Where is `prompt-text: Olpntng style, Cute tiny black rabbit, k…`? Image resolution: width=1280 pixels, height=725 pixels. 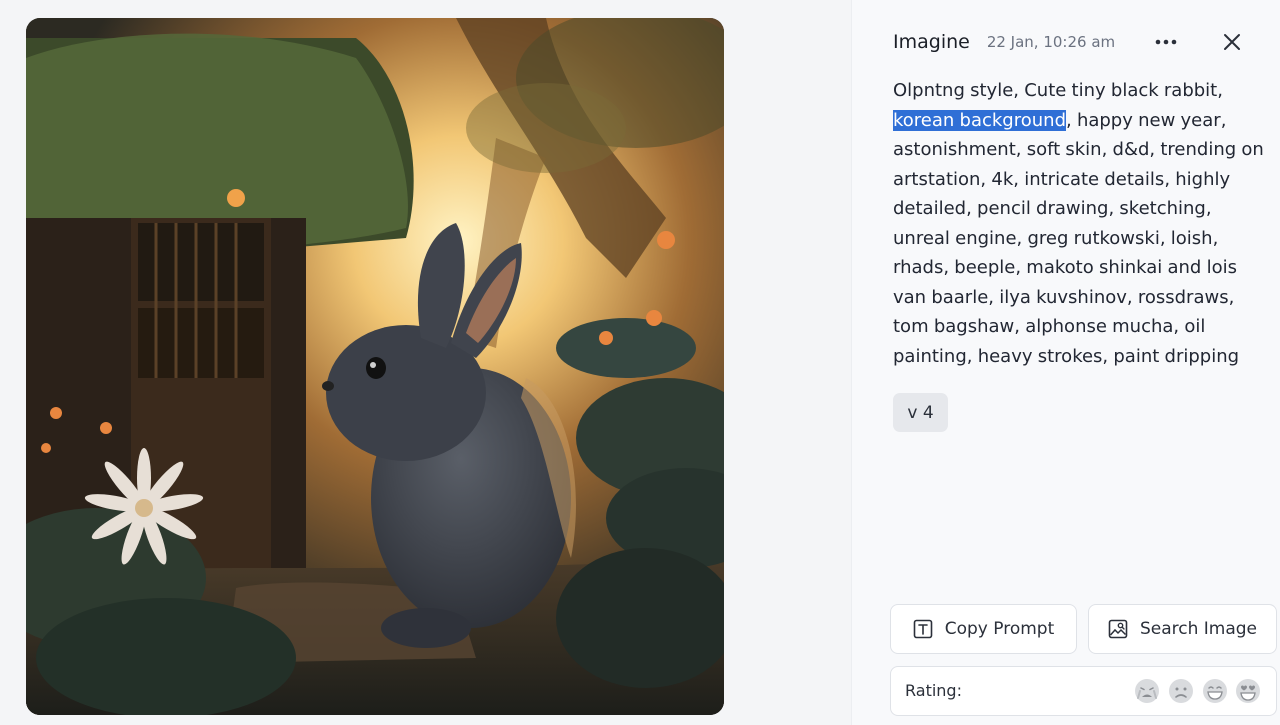
prompt-text: Olpntng style, Cute tiny black rabbit, k… is located at coordinates (1083, 223).